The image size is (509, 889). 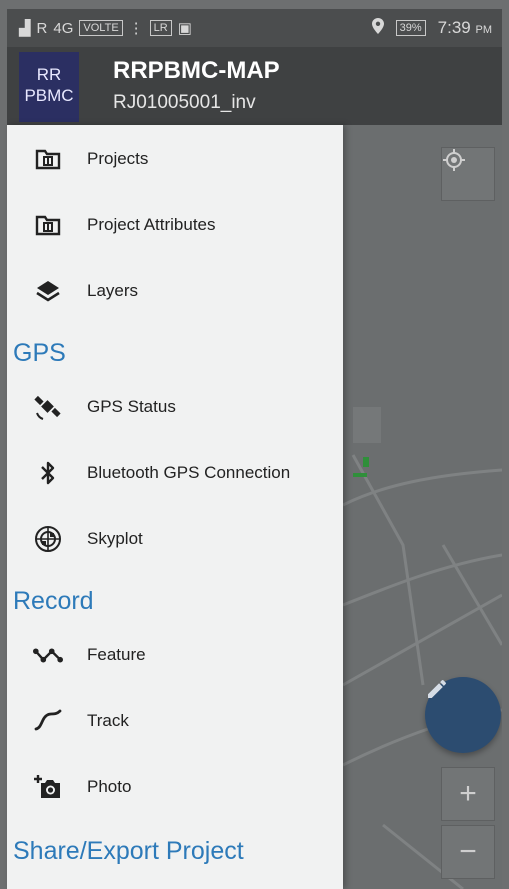 What do you see at coordinates (25, 28) in the screenshot?
I see `signal-icon: ▟` at bounding box center [25, 28].